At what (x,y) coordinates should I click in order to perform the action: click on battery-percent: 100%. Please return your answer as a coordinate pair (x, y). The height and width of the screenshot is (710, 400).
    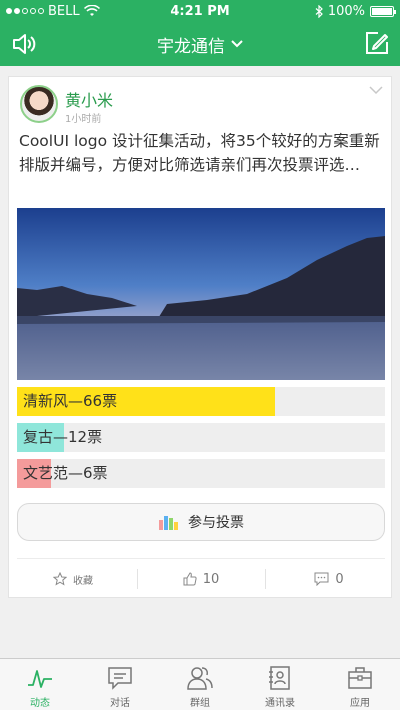
    Looking at the image, I should click on (346, 11).